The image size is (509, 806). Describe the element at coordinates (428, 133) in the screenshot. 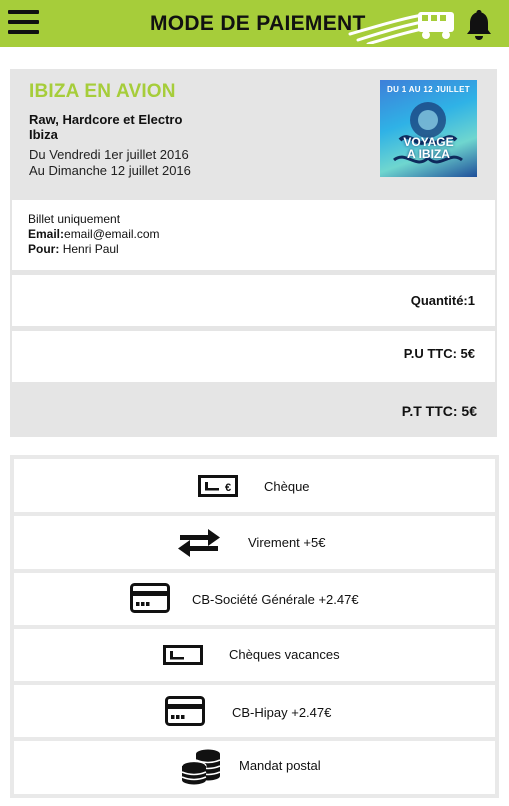

I see `poster-art` at that location.